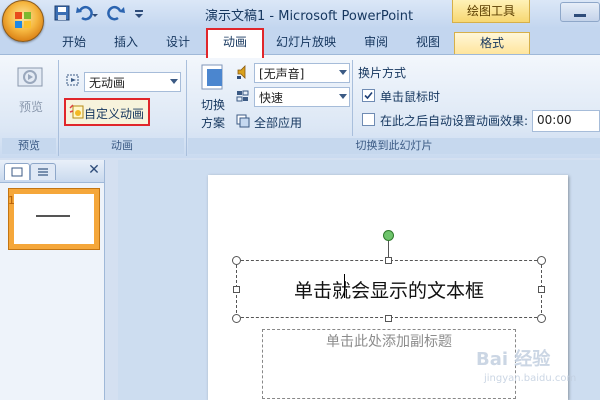 The width and height of the screenshot is (600, 400). I want to click on tab-design: 设计, so click(178, 42).